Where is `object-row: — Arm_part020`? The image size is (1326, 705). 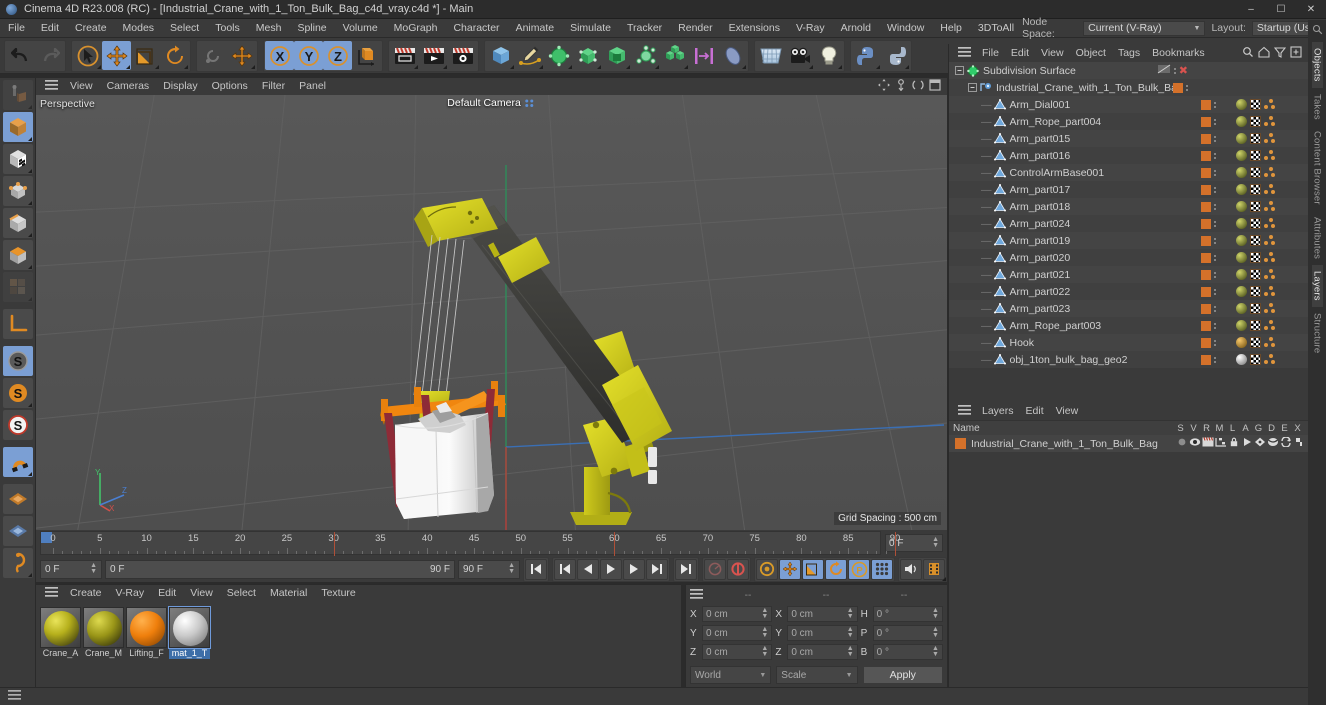
object-row: — Arm_part020 is located at coordinates (1128, 257).